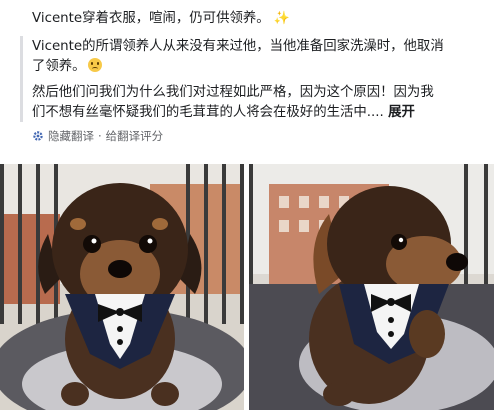  What do you see at coordinates (59, 66) in the screenshot?
I see `post-line-3-text: 了领养。` at bounding box center [59, 66].